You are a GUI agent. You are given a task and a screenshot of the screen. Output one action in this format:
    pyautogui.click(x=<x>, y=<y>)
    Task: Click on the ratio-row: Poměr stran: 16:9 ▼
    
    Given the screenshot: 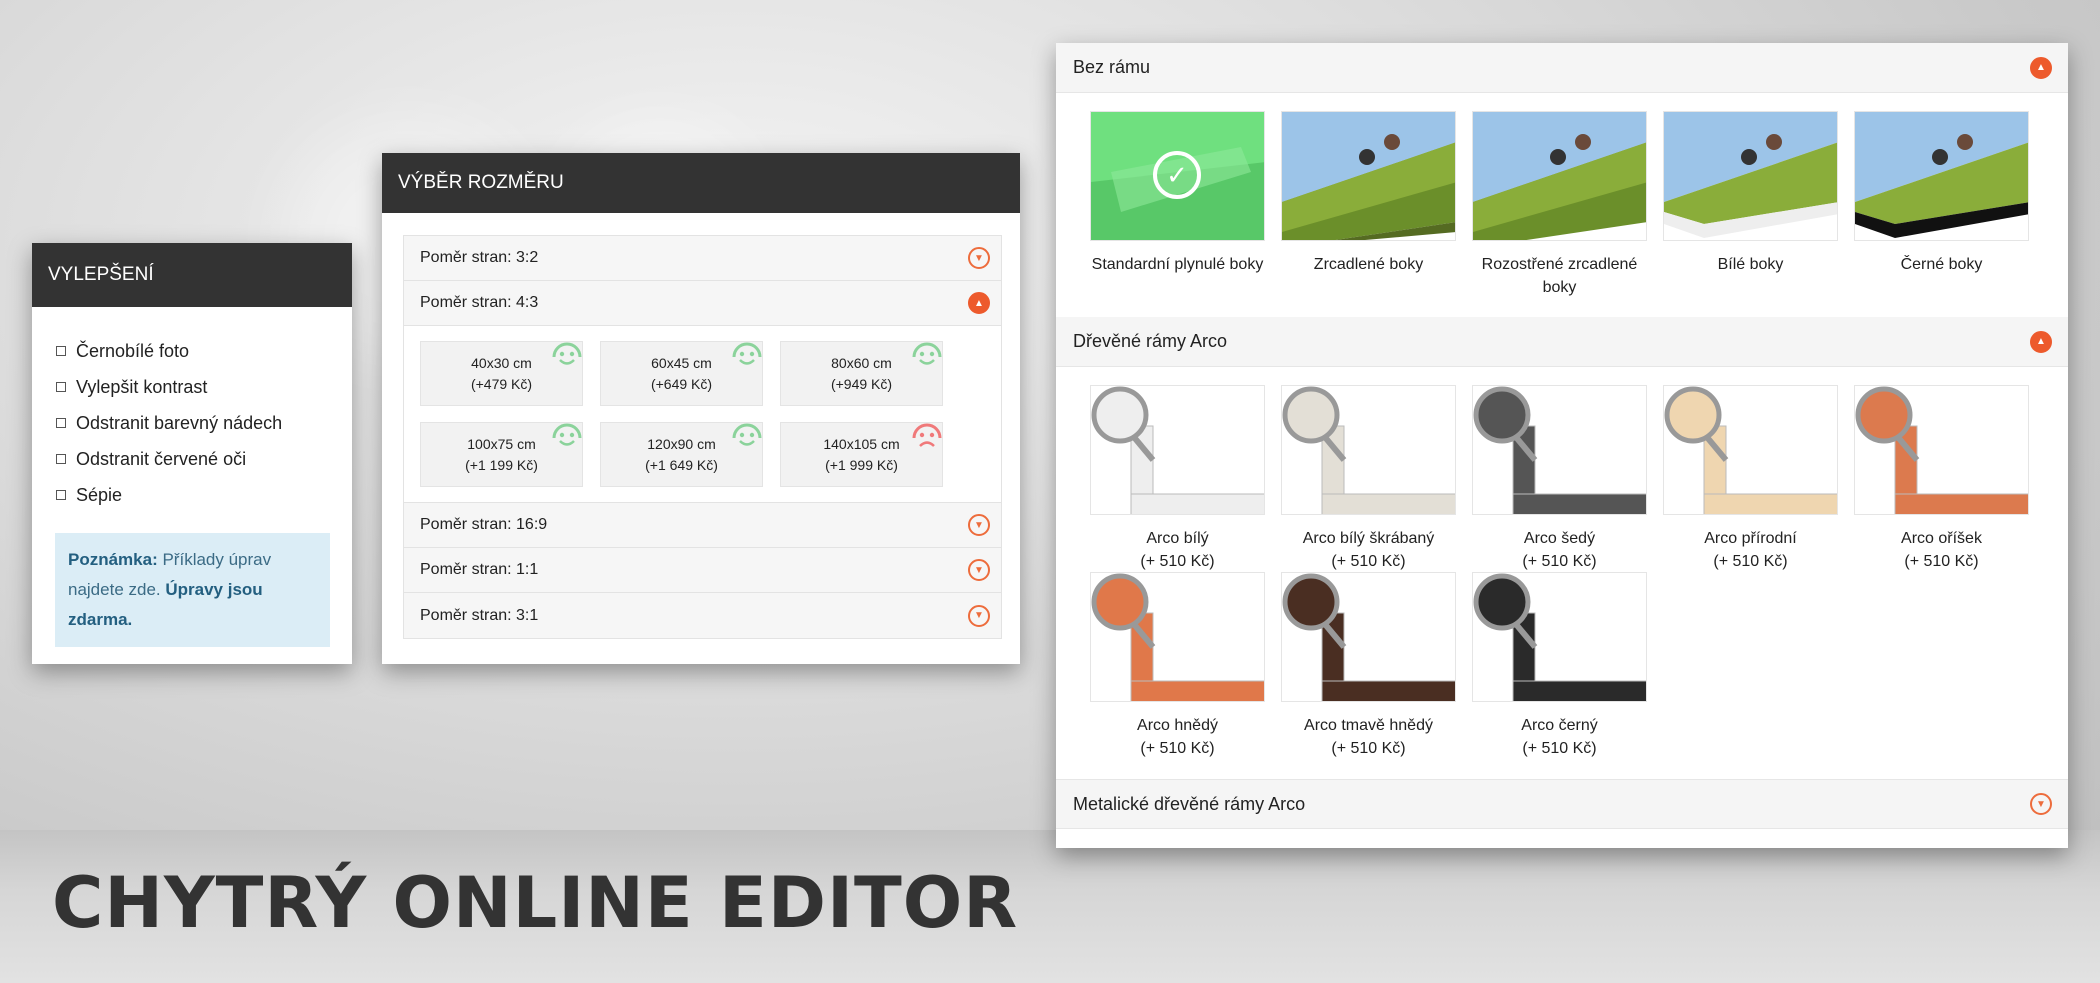 What is the action you would take?
    pyautogui.click(x=702, y=525)
    